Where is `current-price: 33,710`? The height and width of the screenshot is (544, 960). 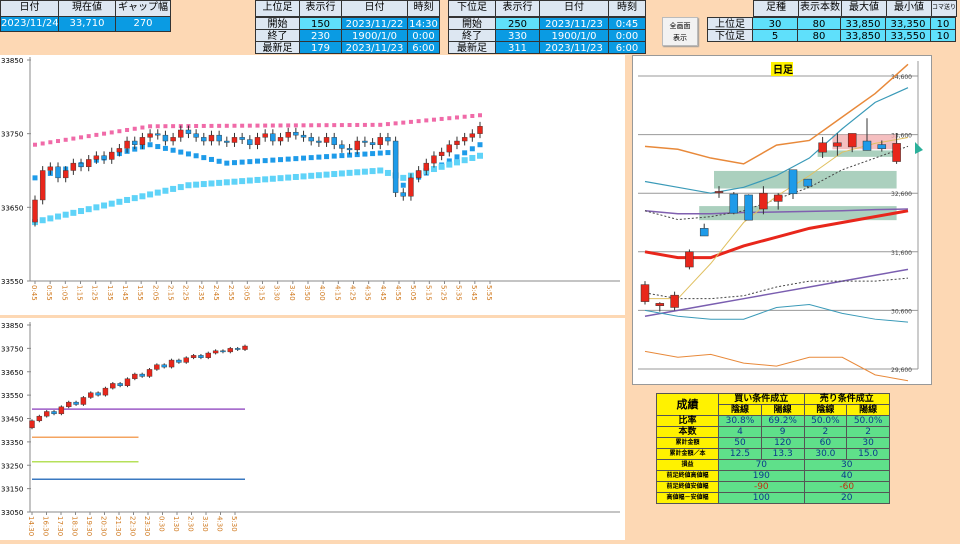
current-price: 33,710 is located at coordinates (87, 24).